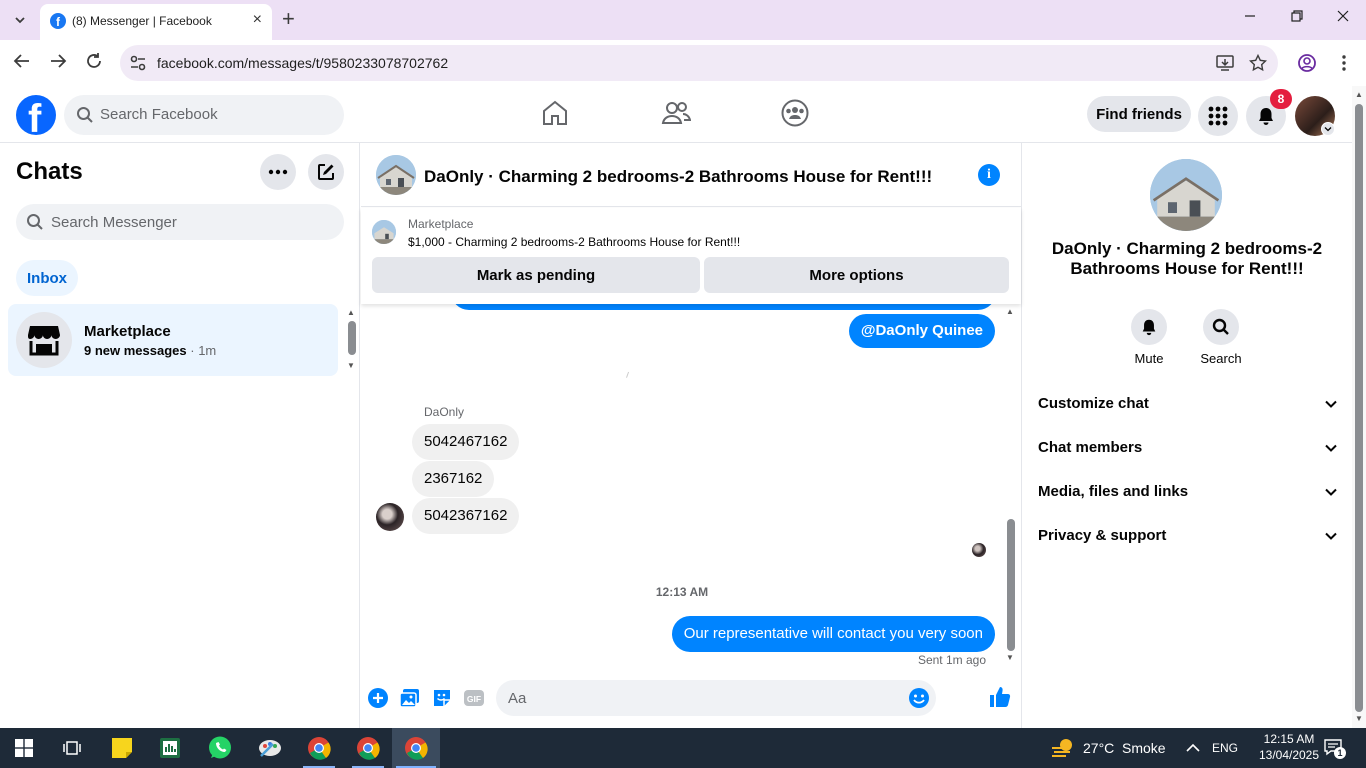 This screenshot has height=768, width=1366. Describe the element at coordinates (723, 307) in the screenshot. I see `previous-message-bubble` at that location.